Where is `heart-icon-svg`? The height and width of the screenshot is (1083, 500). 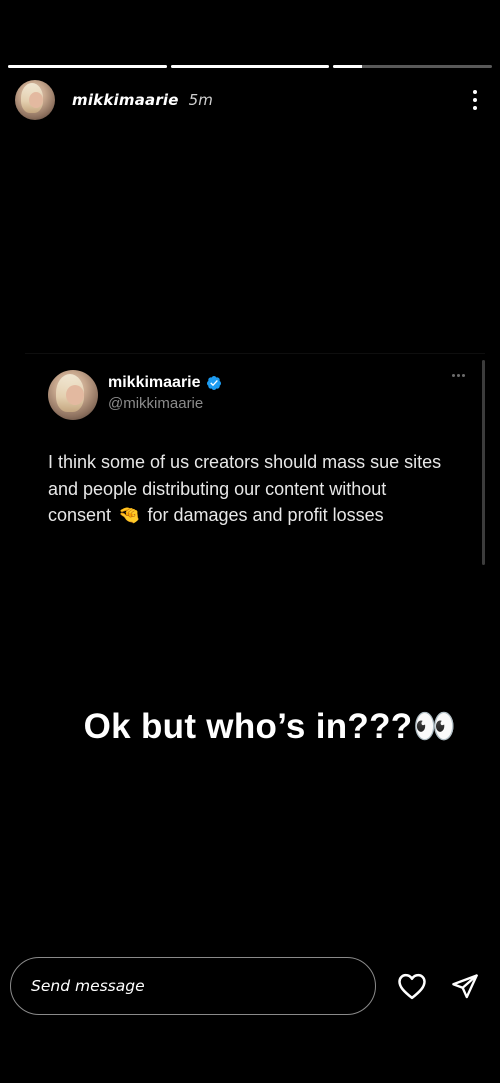
heart-icon-svg is located at coordinates (412, 986).